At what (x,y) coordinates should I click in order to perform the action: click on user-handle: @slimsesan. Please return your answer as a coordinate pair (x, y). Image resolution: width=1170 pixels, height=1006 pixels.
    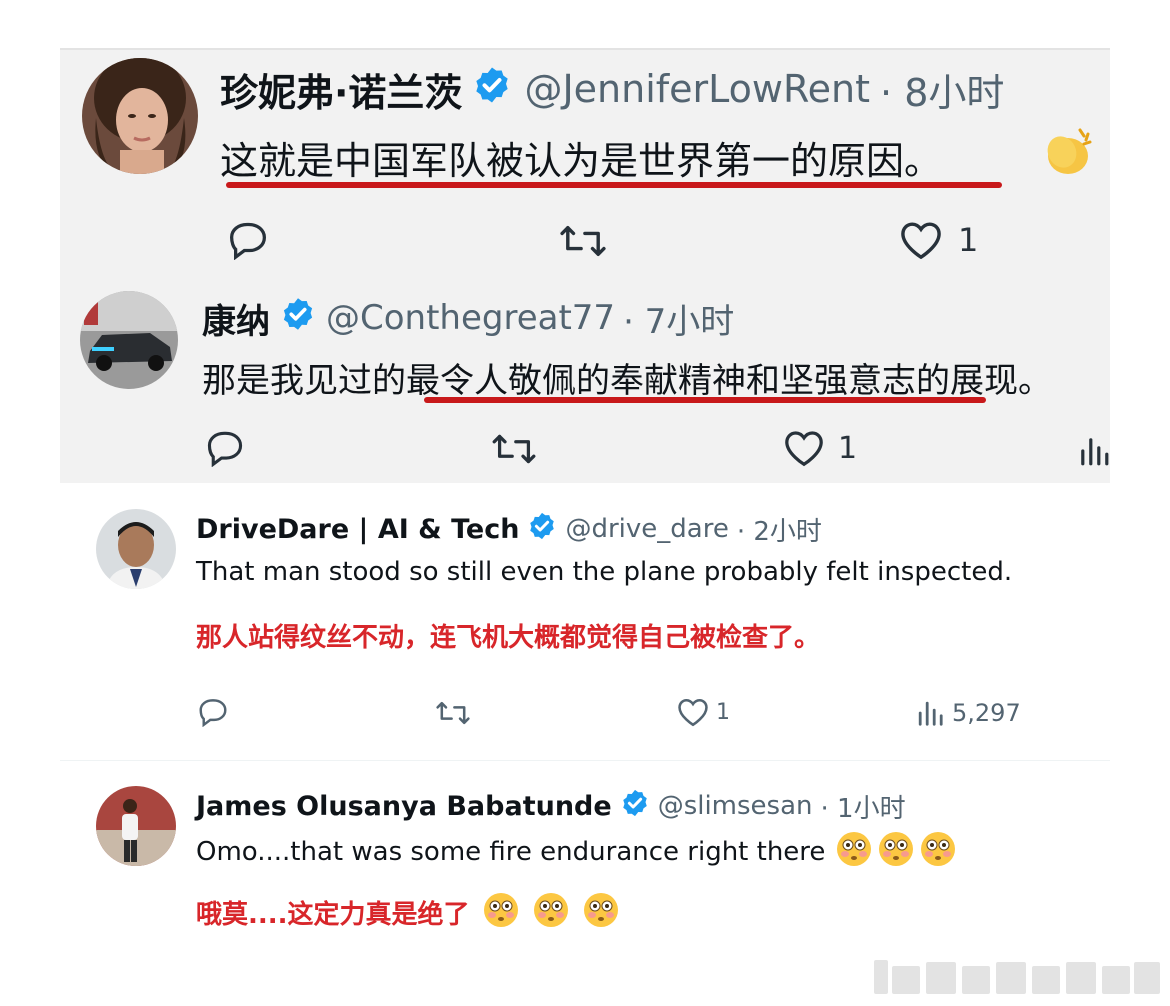
    Looking at the image, I should click on (735, 806).